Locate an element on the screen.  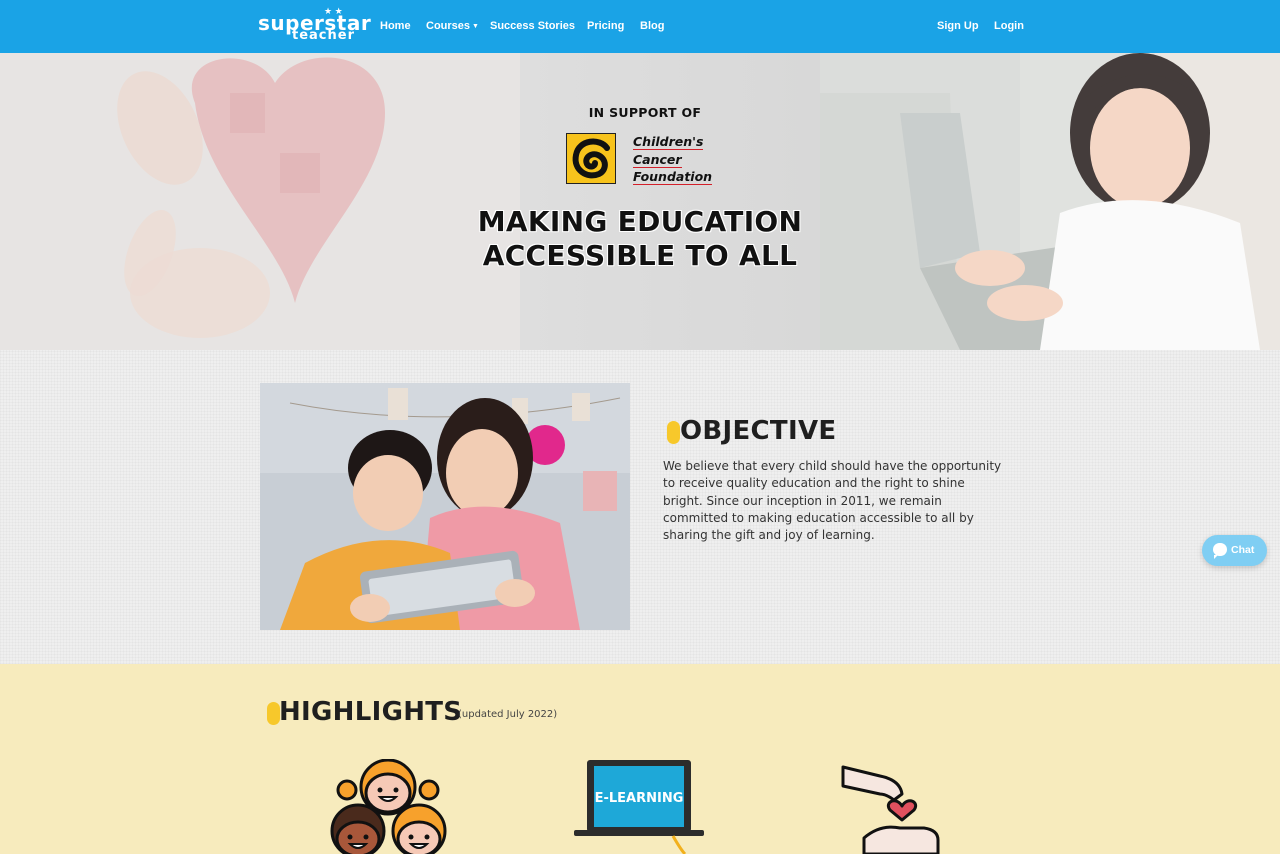
nav-success-stories-link: Success Stories is located at coordinates (532, 26).